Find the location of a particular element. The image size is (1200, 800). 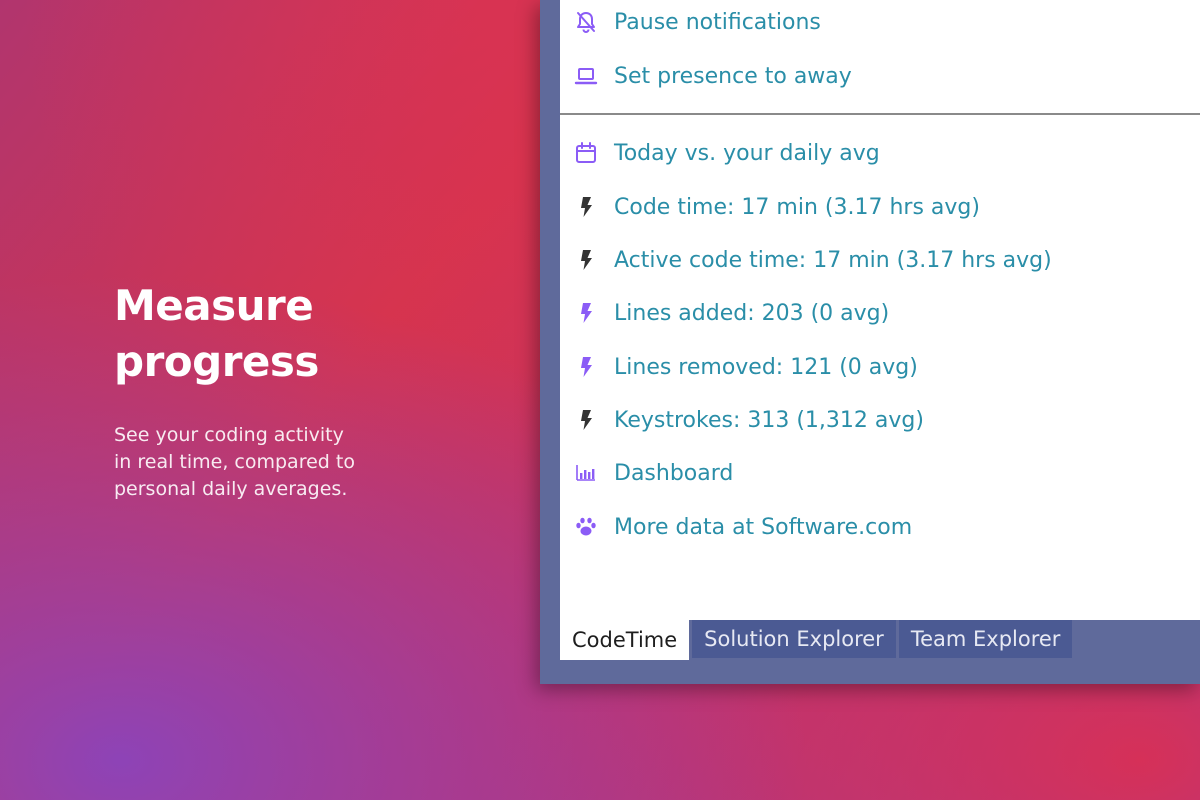

menu-item-label: Set presence to away is located at coordinates (733, 76).